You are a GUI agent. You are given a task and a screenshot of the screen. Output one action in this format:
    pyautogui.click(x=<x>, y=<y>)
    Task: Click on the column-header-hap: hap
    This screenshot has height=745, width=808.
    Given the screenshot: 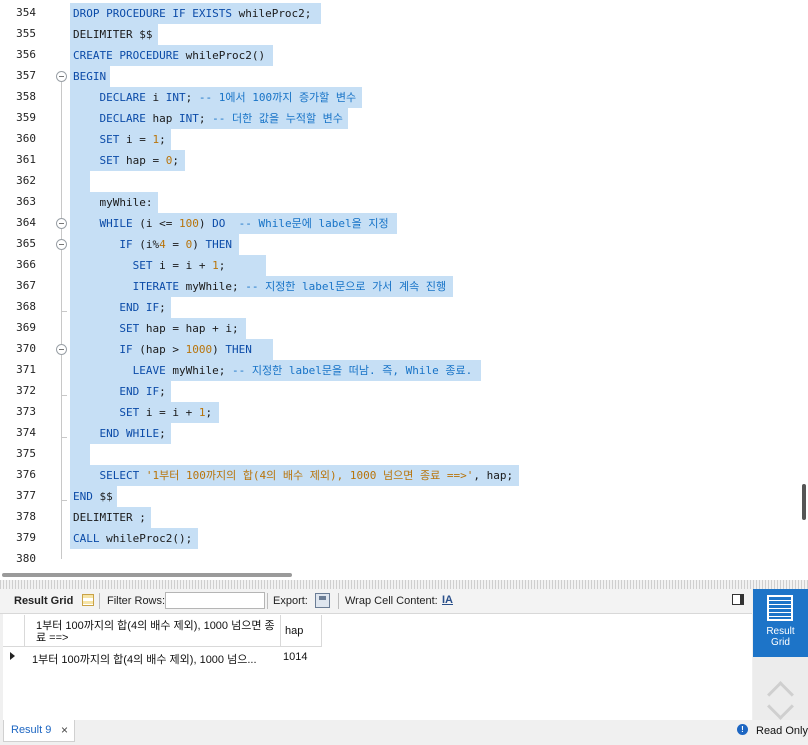 What is the action you would take?
    pyautogui.click(x=301, y=631)
    